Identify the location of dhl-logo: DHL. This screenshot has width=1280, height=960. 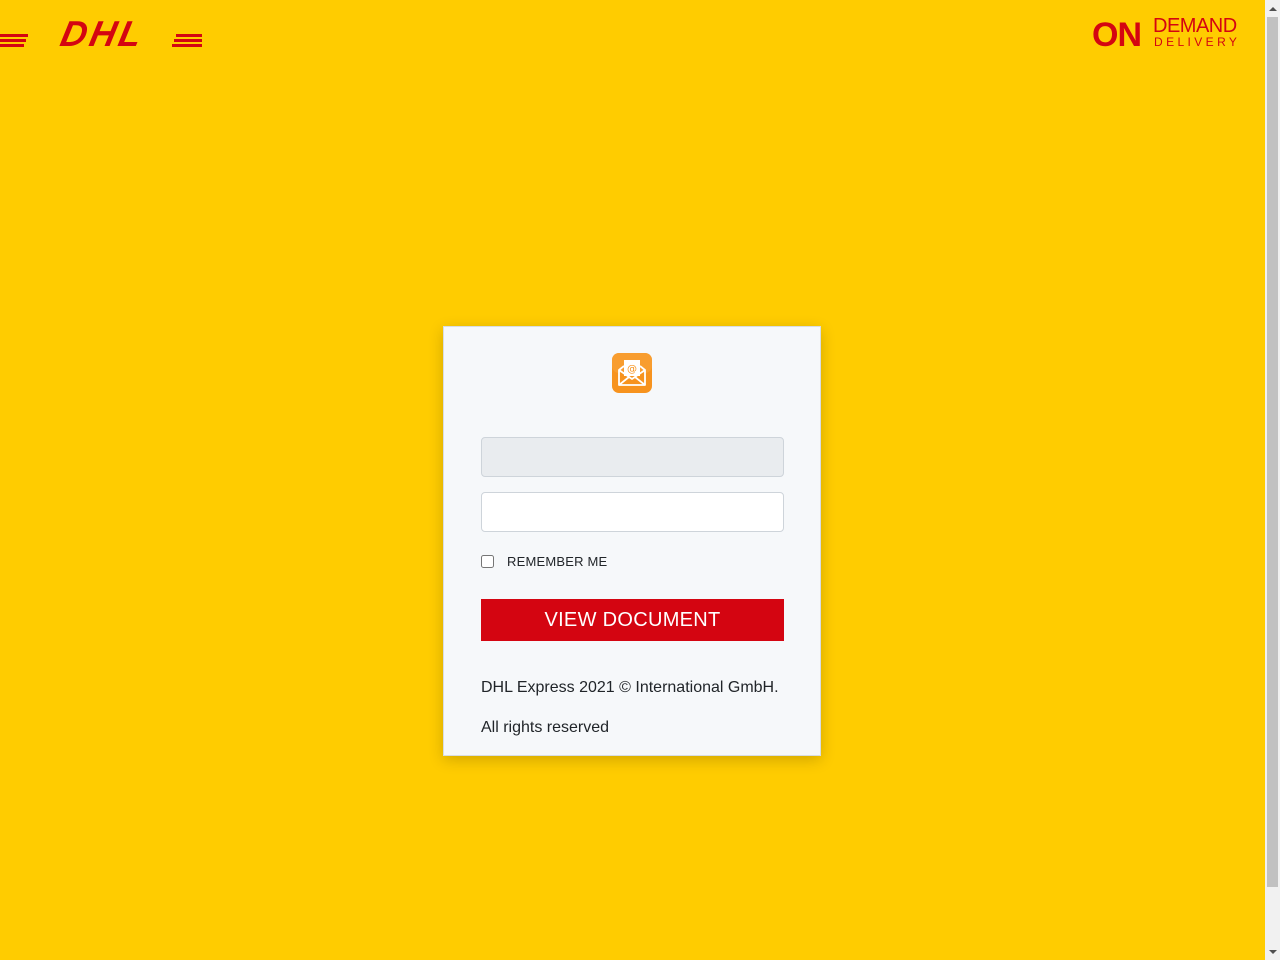
(101, 31).